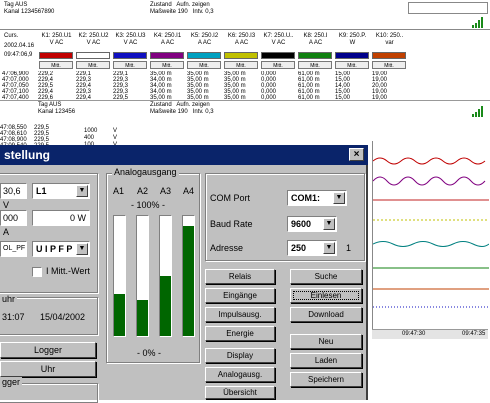 The height and width of the screenshot is (403, 490). Describe the element at coordinates (148, 205) in the screenshot. I see `analog-scale-top: - 100% -` at that location.